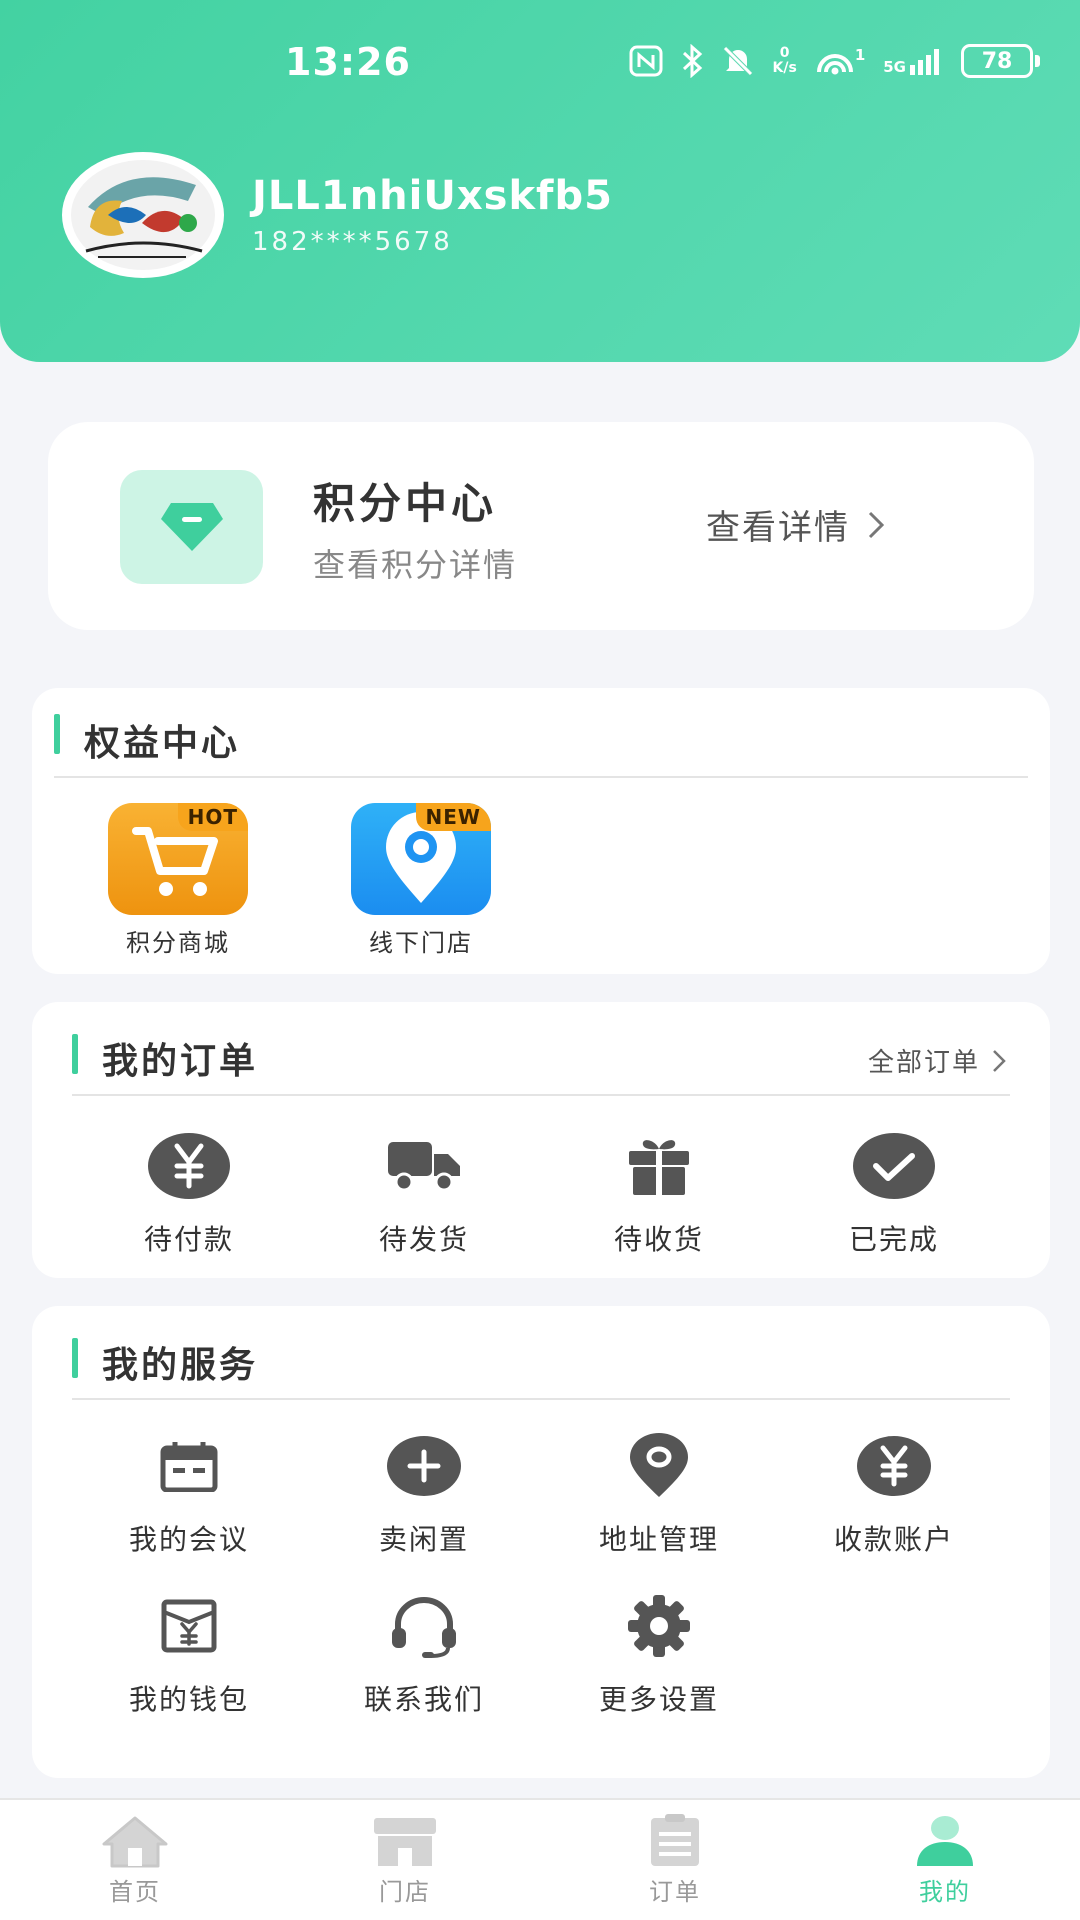  I want to click on points-center-card: 积分中心 查看积分详情 查看详情, so click(541, 526).